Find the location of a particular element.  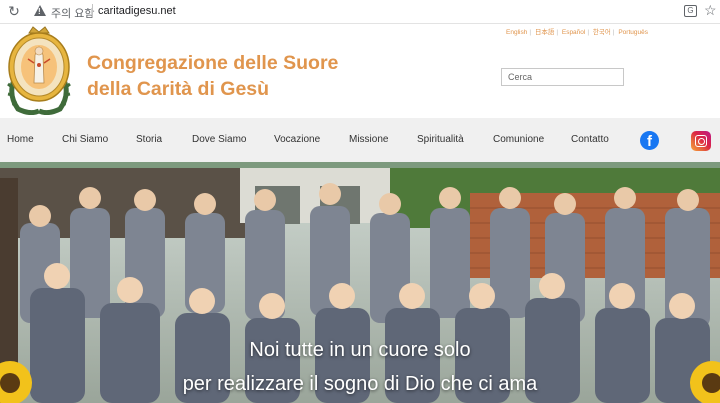

bookmark-star-icon: ☆ is located at coordinates (710, 10).